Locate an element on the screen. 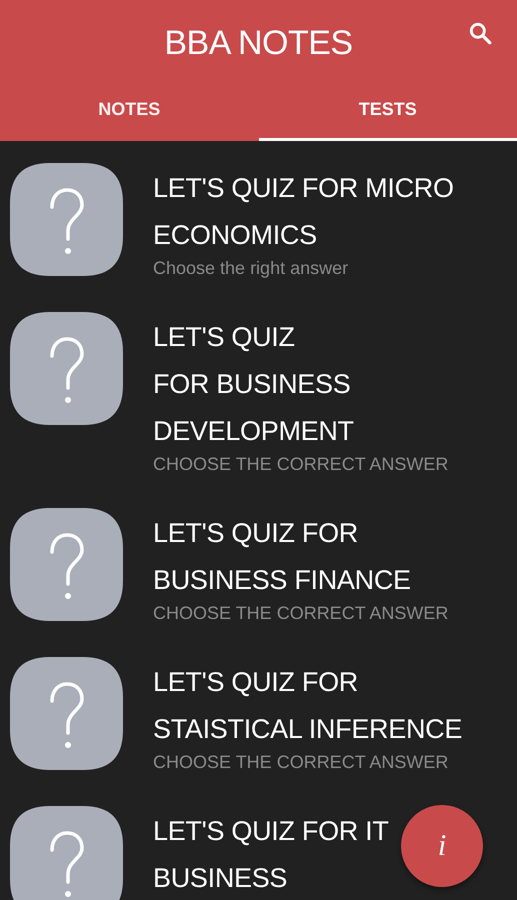  app-title: BBA NOTES is located at coordinates (258, 43).